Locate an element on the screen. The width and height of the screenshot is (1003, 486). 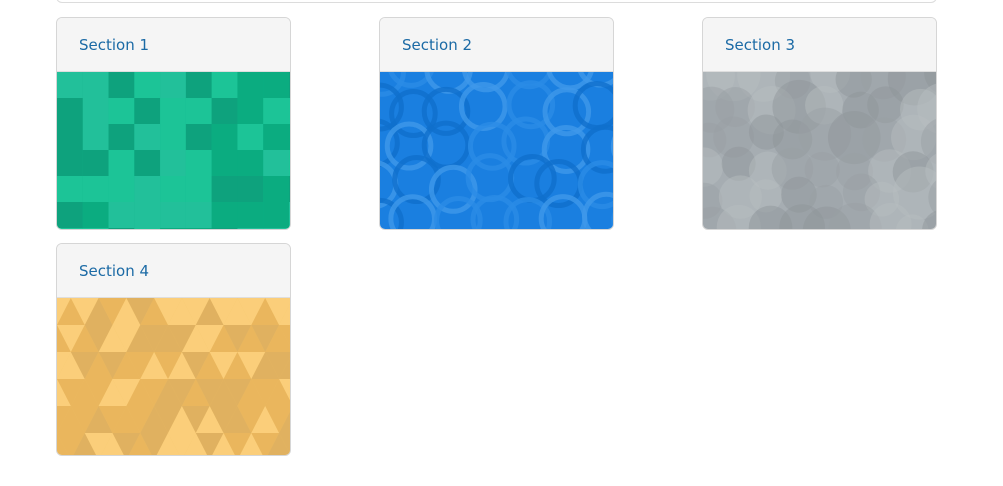
section-card-header: Section 4 is located at coordinates (173, 271).